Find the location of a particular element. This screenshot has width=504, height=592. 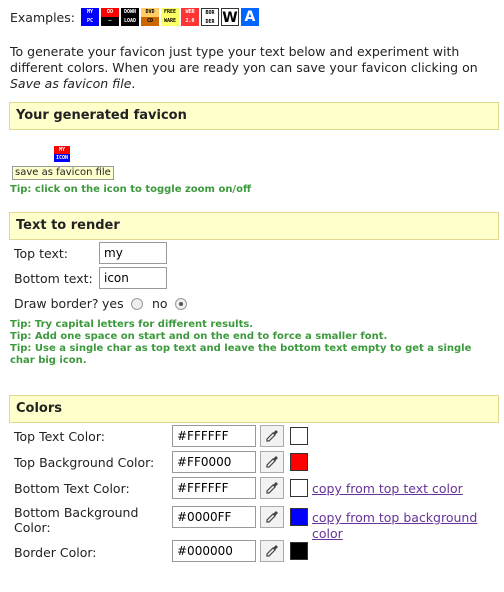

favicon-preview: MY ICON is located at coordinates (62, 154).